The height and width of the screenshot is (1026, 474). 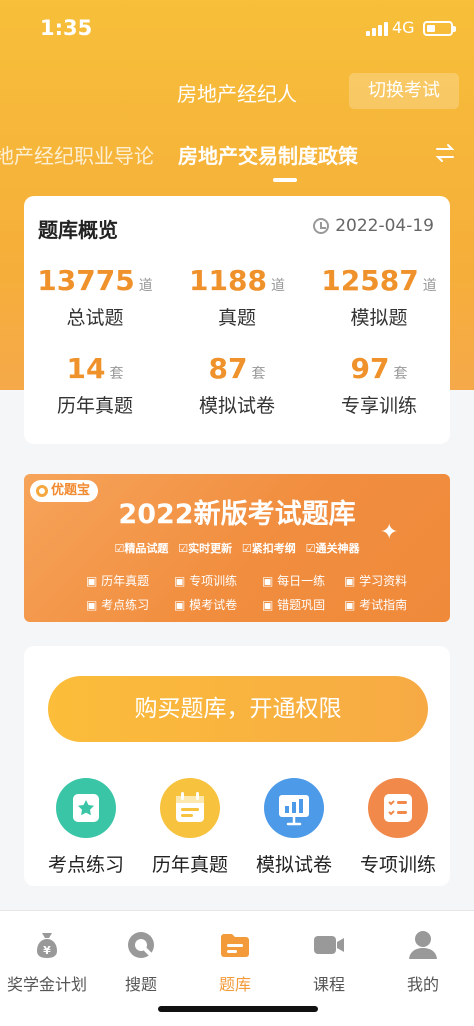 What do you see at coordinates (205, 548) in the screenshot?
I see `banner-tag: ☑实时更新` at bounding box center [205, 548].